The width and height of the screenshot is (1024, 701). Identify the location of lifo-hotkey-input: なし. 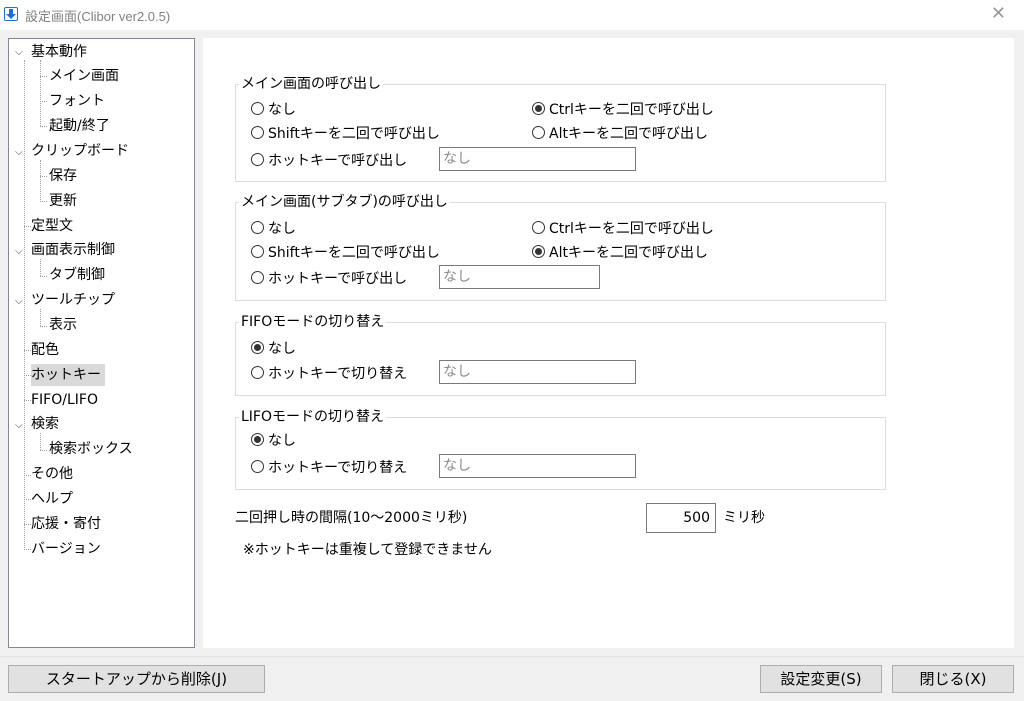
(537, 466).